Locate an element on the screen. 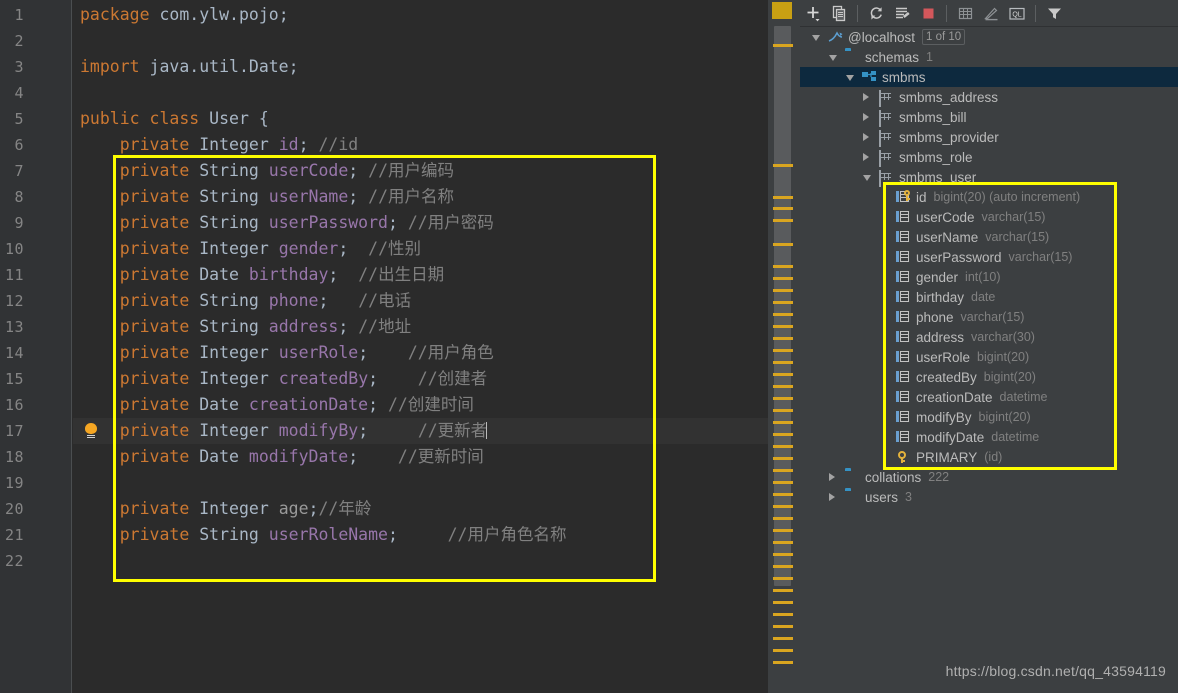 The image size is (1178, 693). tree-node-row: smbms is located at coordinates (989, 77).